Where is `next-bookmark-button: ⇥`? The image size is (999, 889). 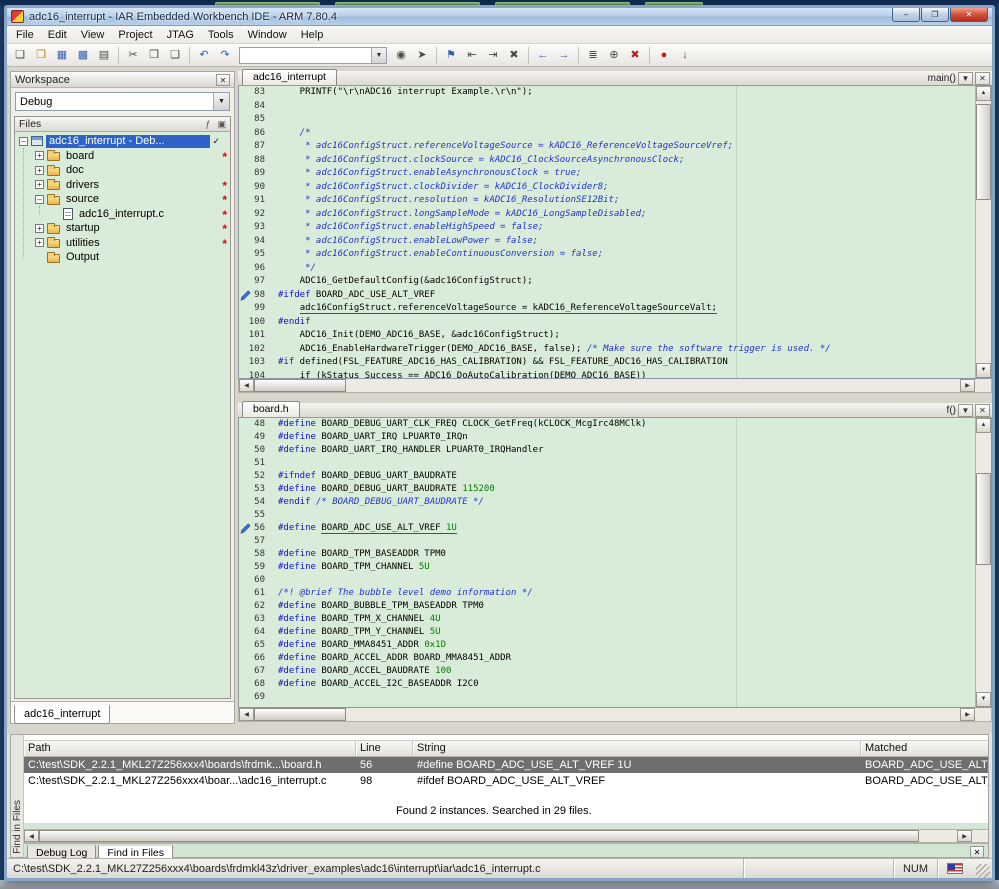 next-bookmark-button: ⇥ is located at coordinates (493, 55).